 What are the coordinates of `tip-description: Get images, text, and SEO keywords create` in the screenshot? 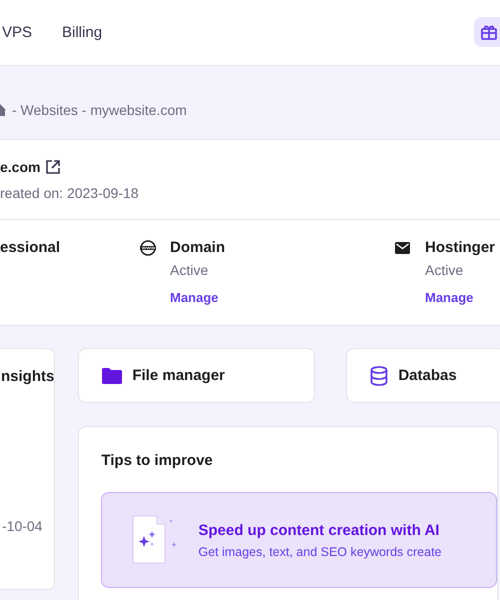 It's located at (320, 551).